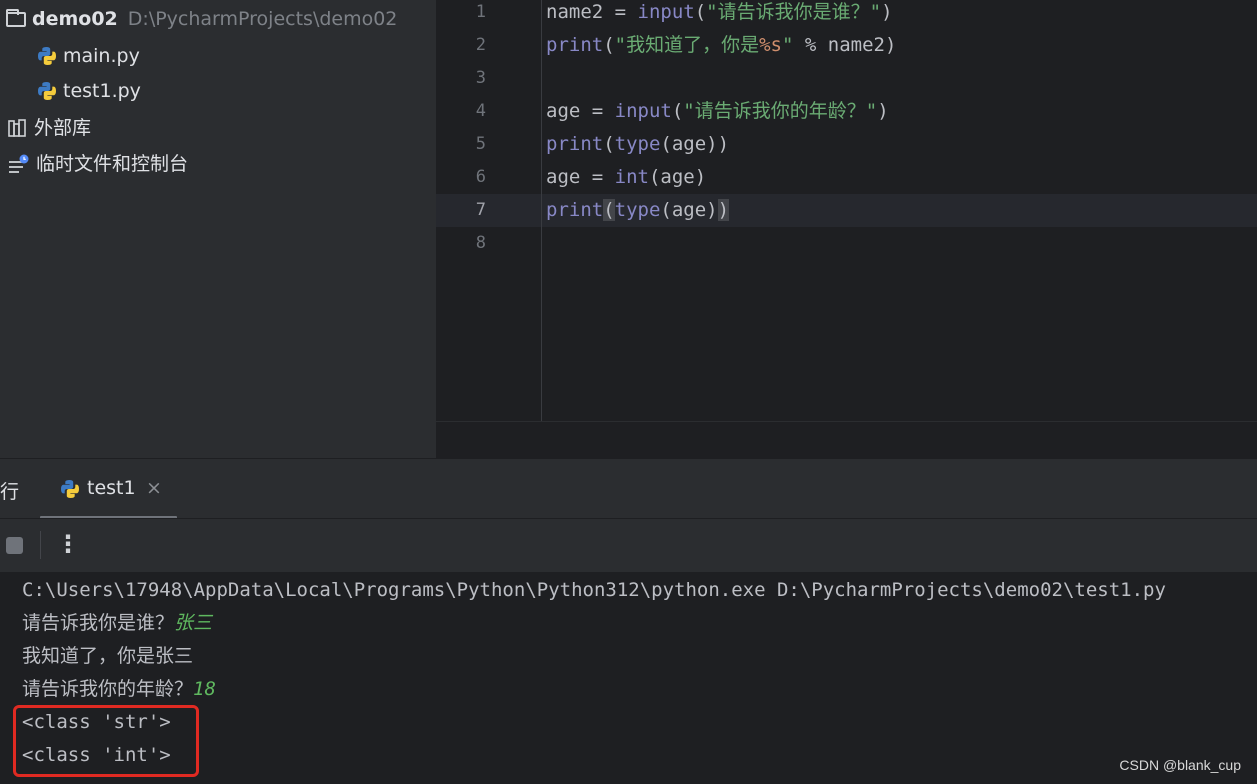 Image resolution: width=1257 pixels, height=784 pixels. Describe the element at coordinates (262, 19) in the screenshot. I see `root-folder-path: D:\PycharmProjects\demo02` at that location.